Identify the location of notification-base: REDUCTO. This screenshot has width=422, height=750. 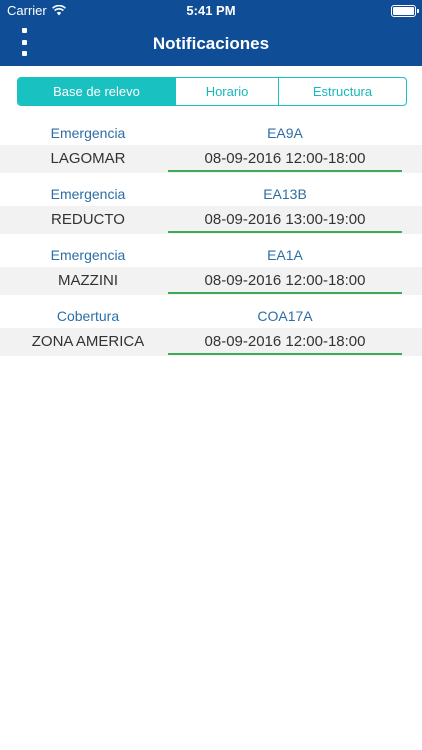
(88, 219).